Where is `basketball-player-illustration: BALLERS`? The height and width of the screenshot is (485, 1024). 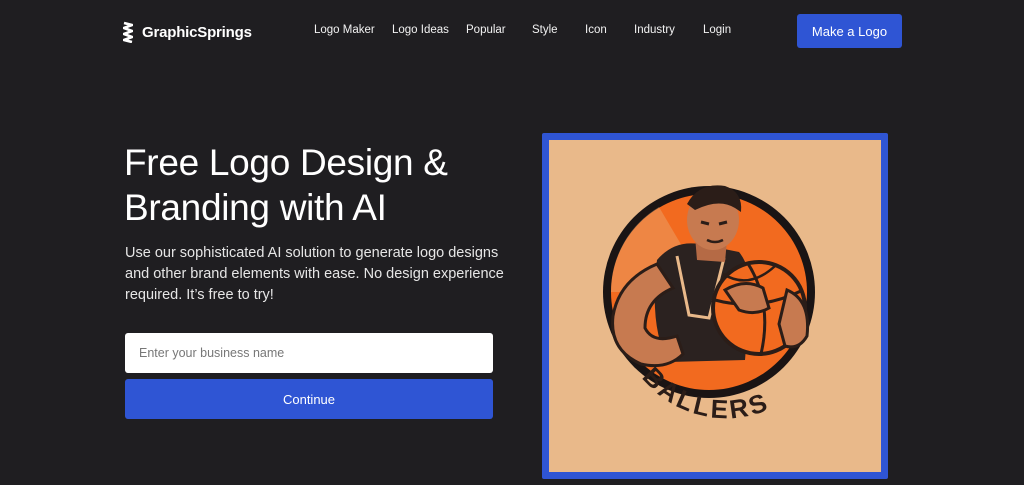
basketball-player-illustration: BALLERS is located at coordinates (709, 305).